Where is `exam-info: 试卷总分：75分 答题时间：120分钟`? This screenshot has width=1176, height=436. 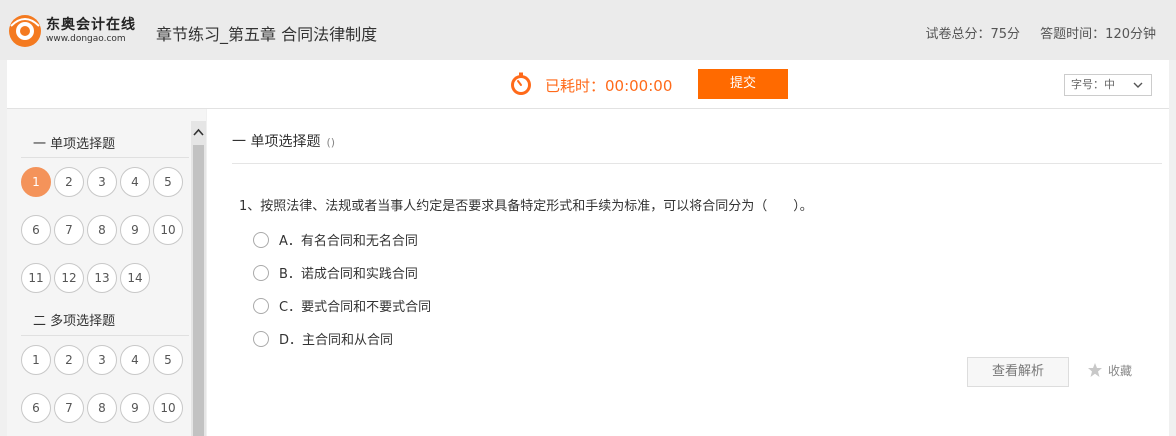 exam-info: 试卷总分：75分 答题时间：120分钟 is located at coordinates (1032, 32).